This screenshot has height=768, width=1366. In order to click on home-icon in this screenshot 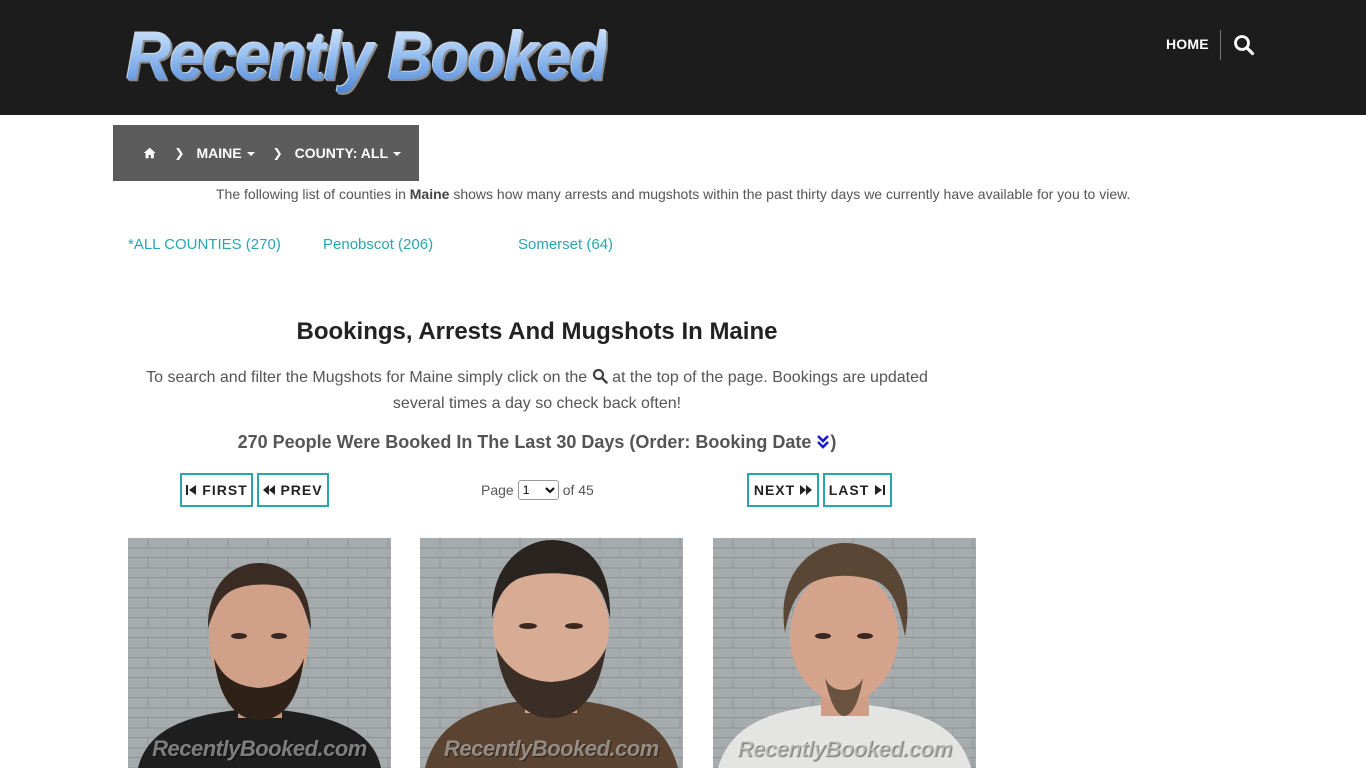, I will do `click(149, 153)`.